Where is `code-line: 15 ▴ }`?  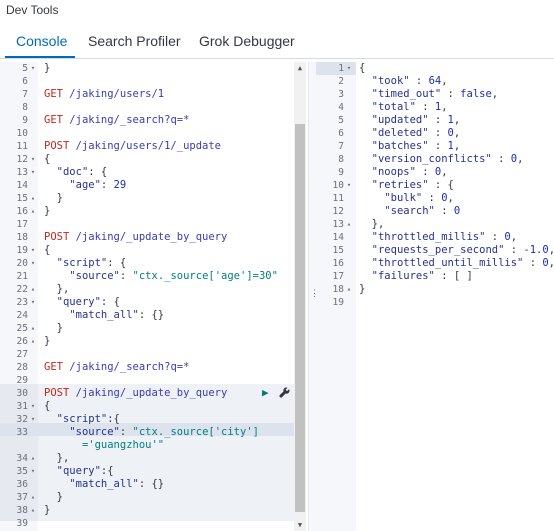 code-line: 15 ▴ } is located at coordinates (153, 198).